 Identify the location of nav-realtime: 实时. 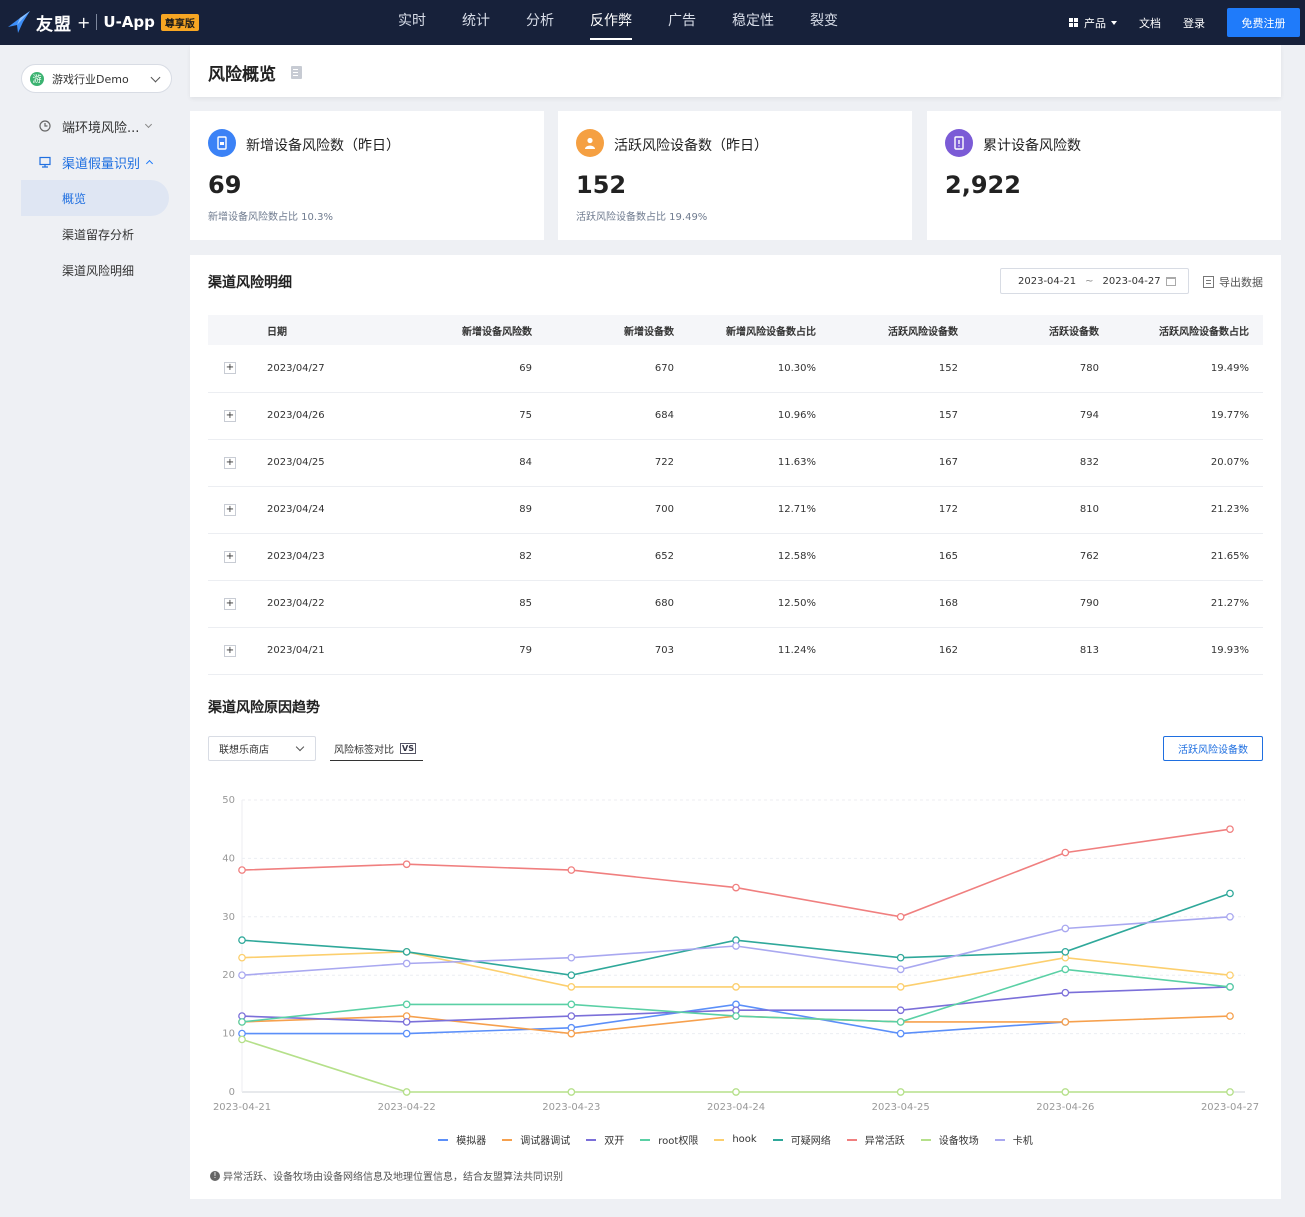
(412, 22).